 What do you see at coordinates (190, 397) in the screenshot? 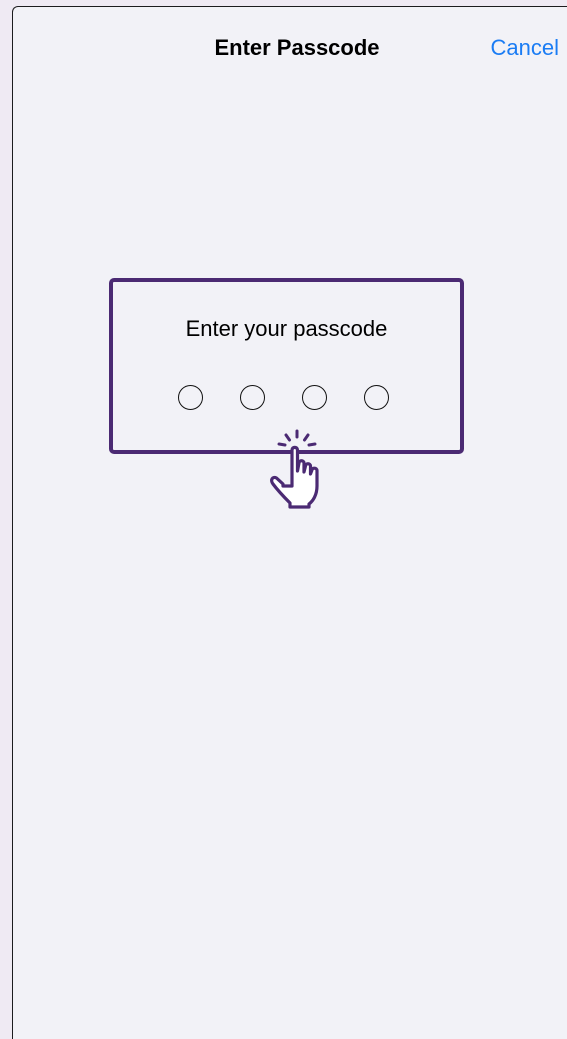
I see `passcode-digit-1-icon` at bounding box center [190, 397].